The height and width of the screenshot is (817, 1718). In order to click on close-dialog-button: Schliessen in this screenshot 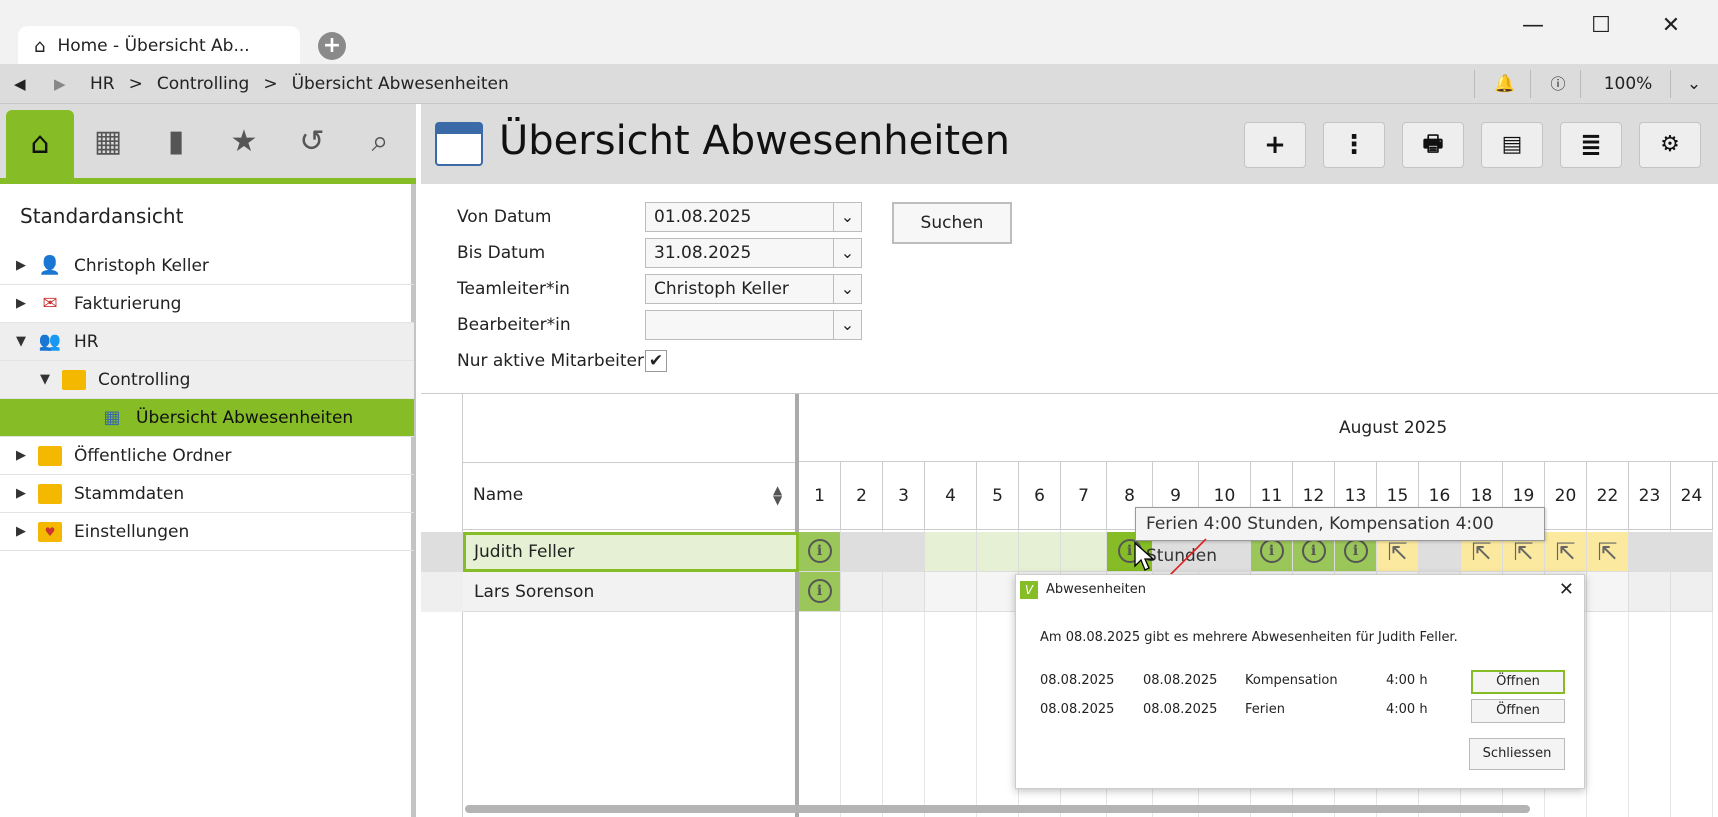, I will do `click(1517, 754)`.